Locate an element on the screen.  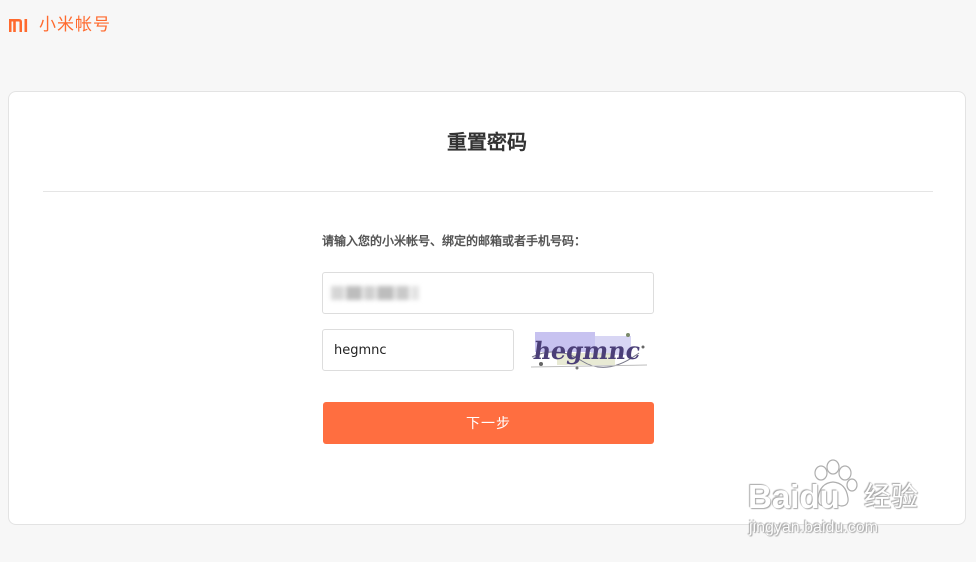
masked-account-value is located at coordinates (376, 293).